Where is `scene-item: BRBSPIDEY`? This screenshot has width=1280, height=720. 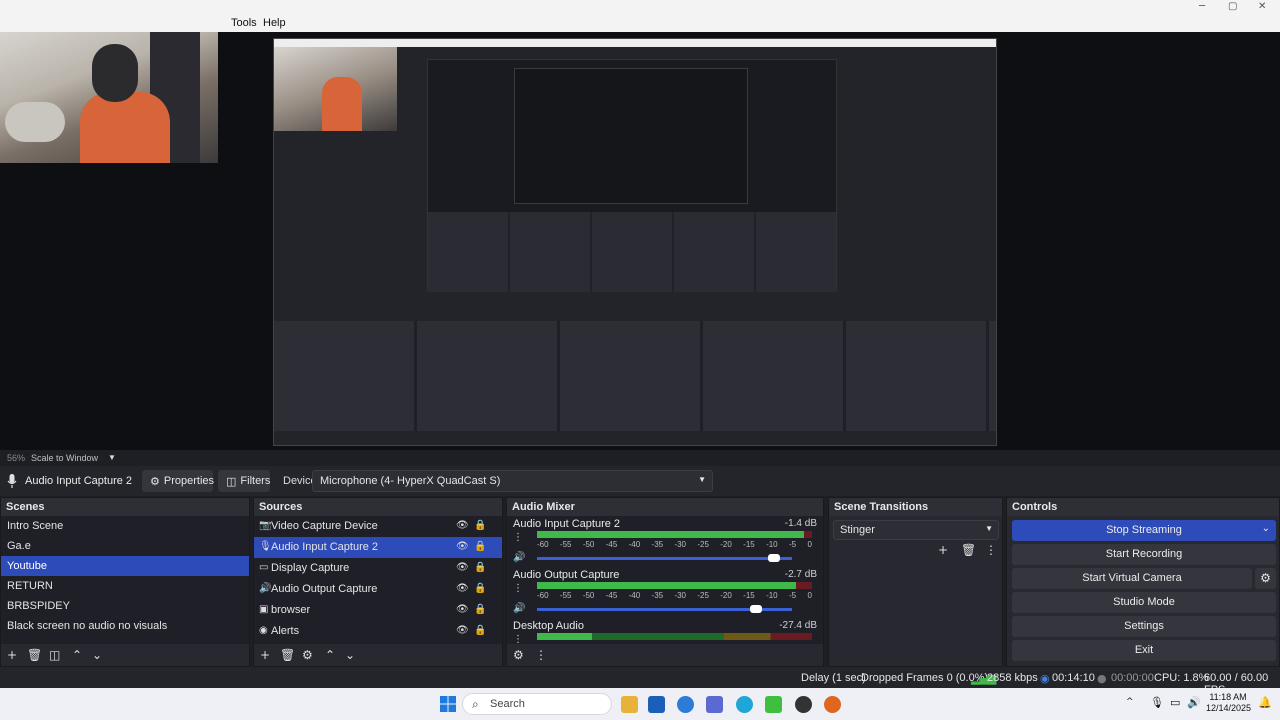 scene-item: BRBSPIDEY is located at coordinates (125, 606).